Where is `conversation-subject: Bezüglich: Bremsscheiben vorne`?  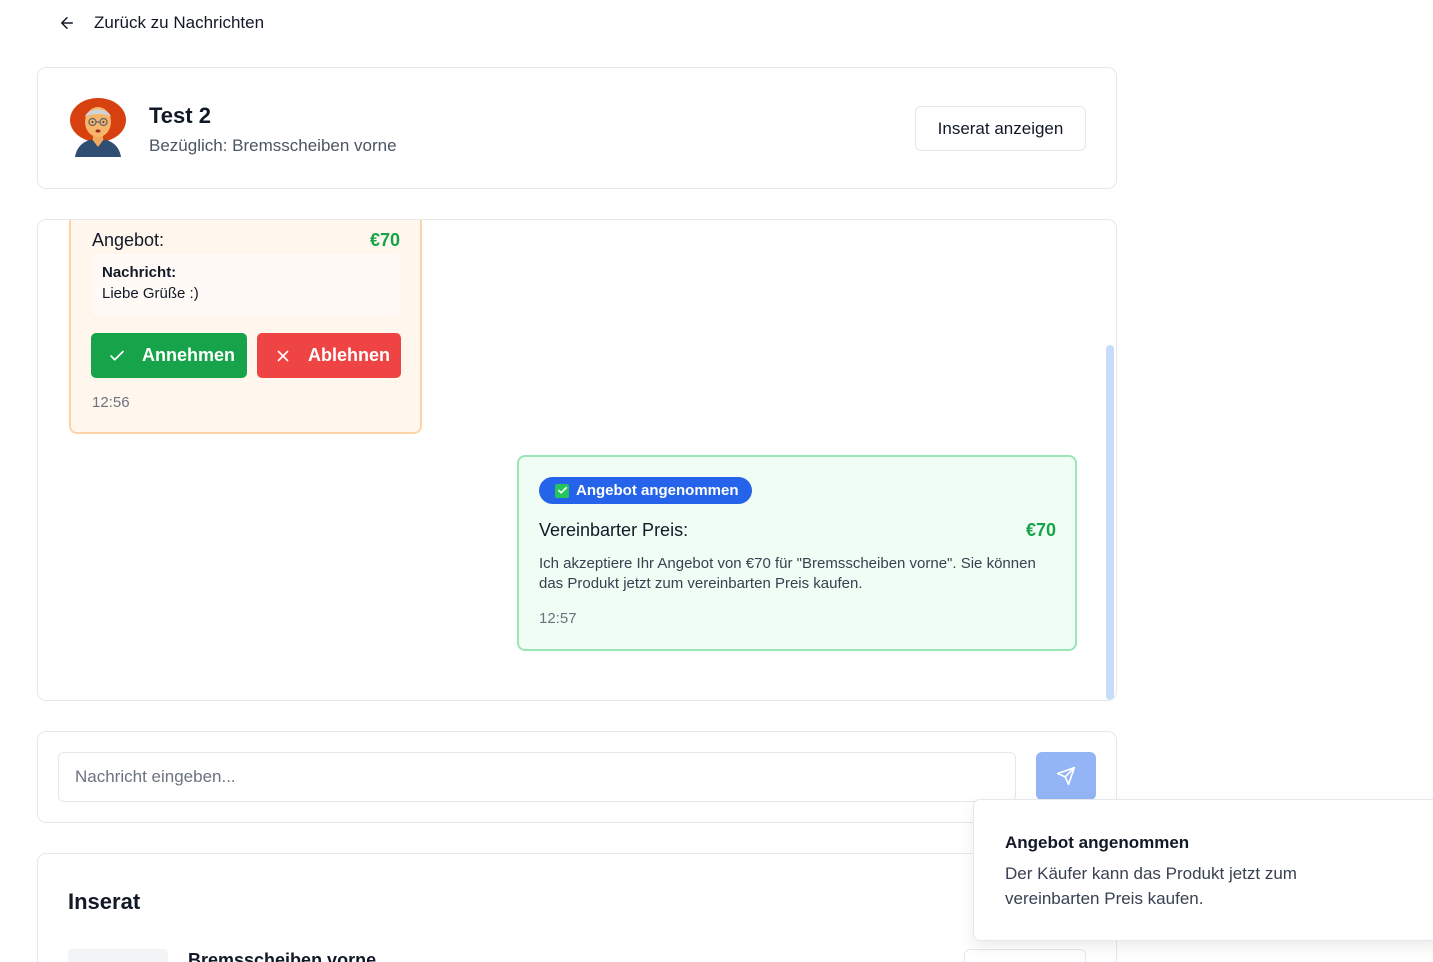
conversation-subject: Bezüglich: Bremsscheiben vorne is located at coordinates (273, 145).